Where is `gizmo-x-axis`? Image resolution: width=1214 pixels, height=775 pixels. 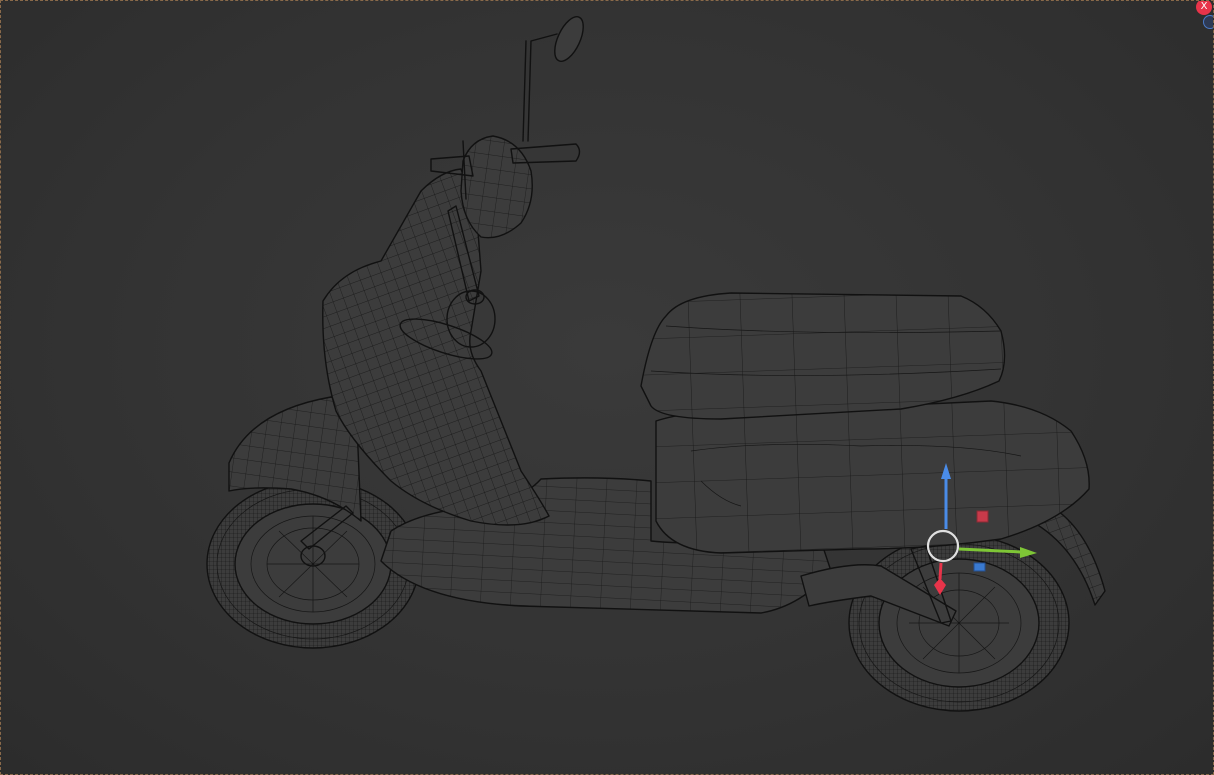 gizmo-x-axis is located at coordinates (940, 571).